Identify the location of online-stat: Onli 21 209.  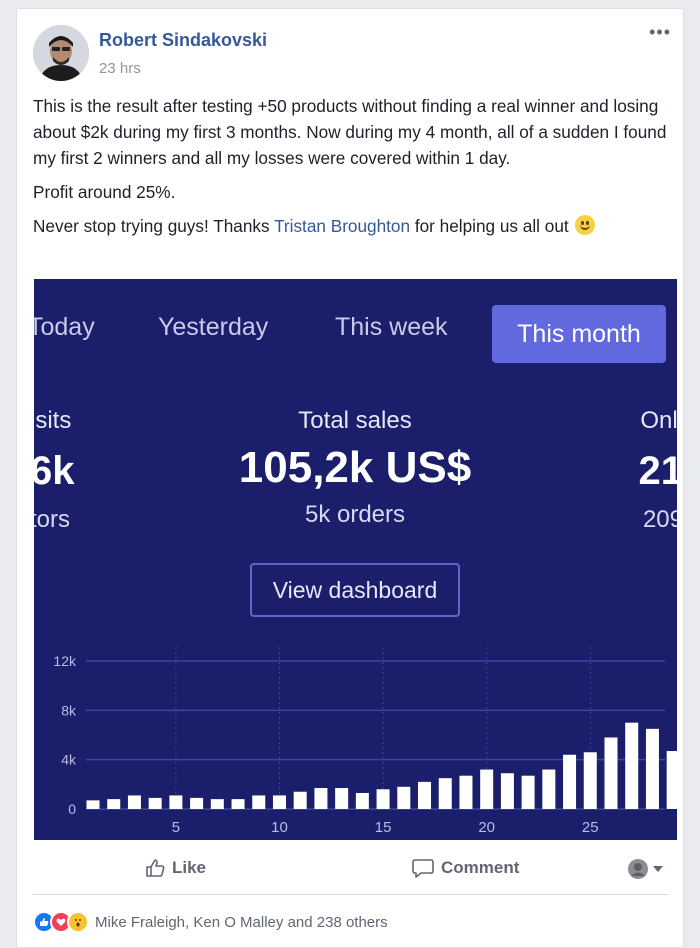
(658, 470).